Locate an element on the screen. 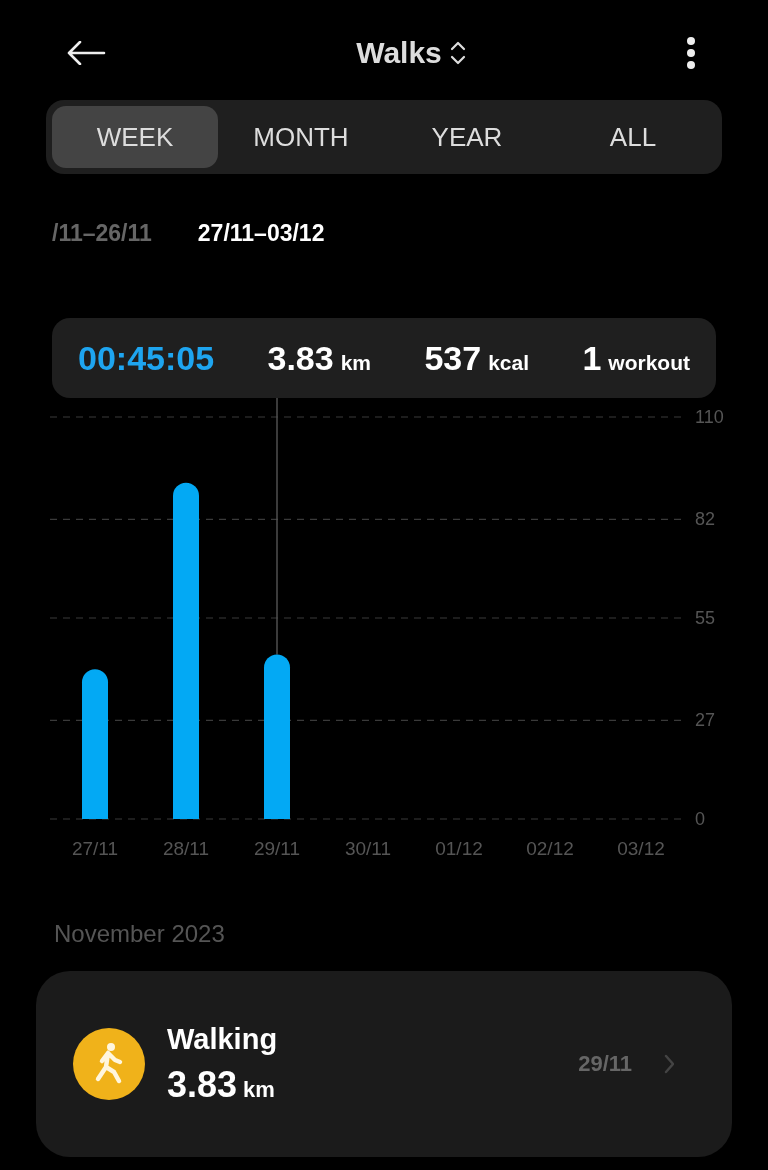  date-range: 27/11–03/12 is located at coordinates (261, 233).